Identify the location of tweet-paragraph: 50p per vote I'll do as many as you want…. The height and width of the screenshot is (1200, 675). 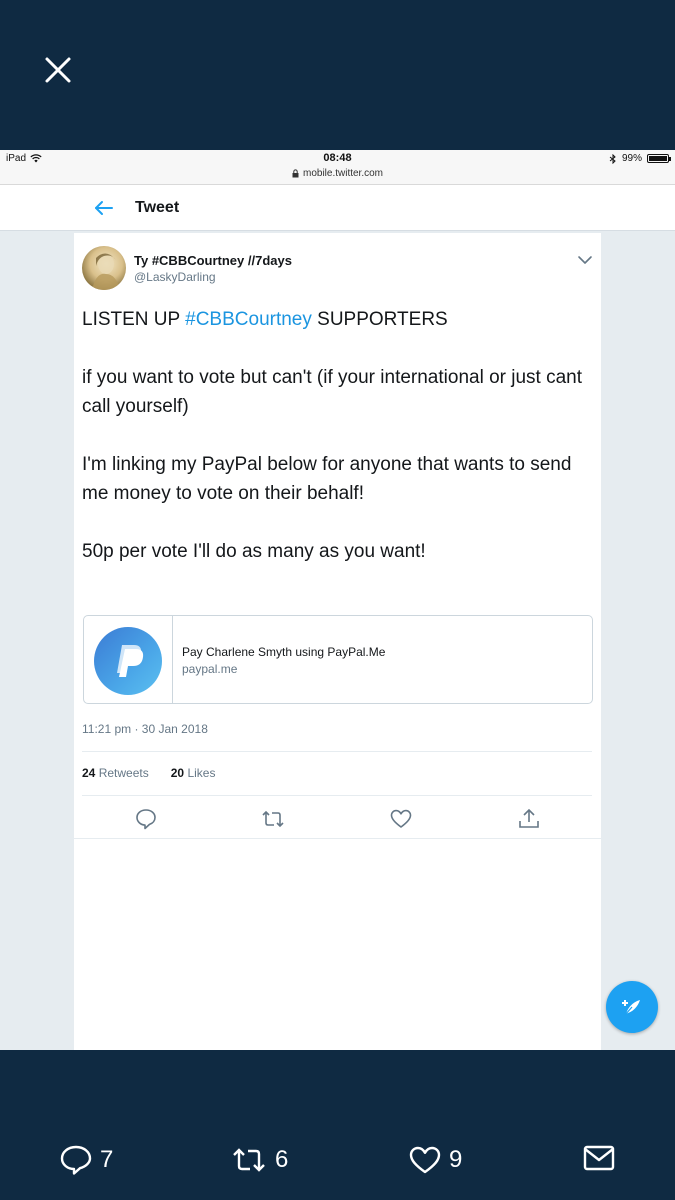
(254, 551).